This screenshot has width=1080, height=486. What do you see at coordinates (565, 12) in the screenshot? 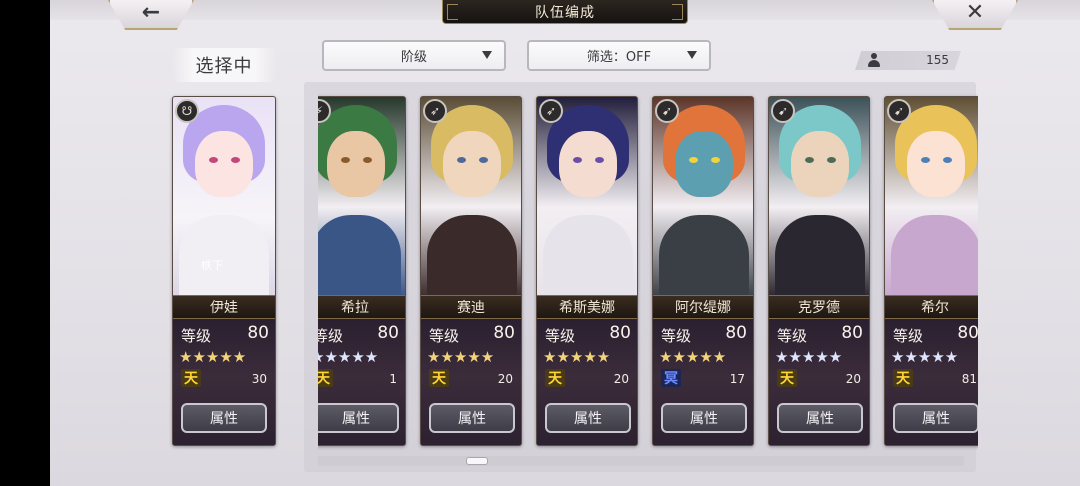
I see `page-title: 队伍编成` at bounding box center [565, 12].